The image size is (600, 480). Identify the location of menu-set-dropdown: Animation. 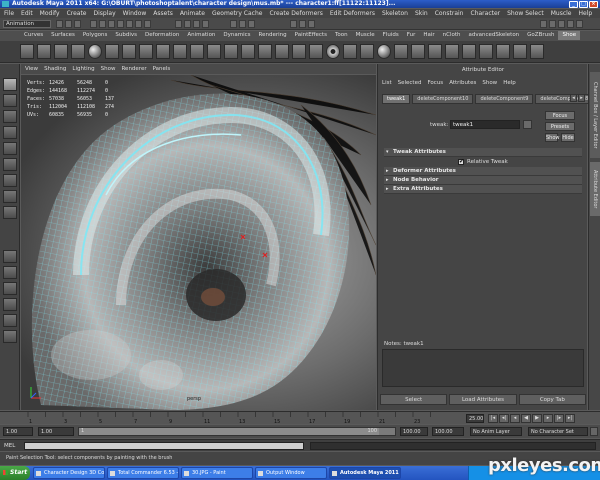
(27, 24).